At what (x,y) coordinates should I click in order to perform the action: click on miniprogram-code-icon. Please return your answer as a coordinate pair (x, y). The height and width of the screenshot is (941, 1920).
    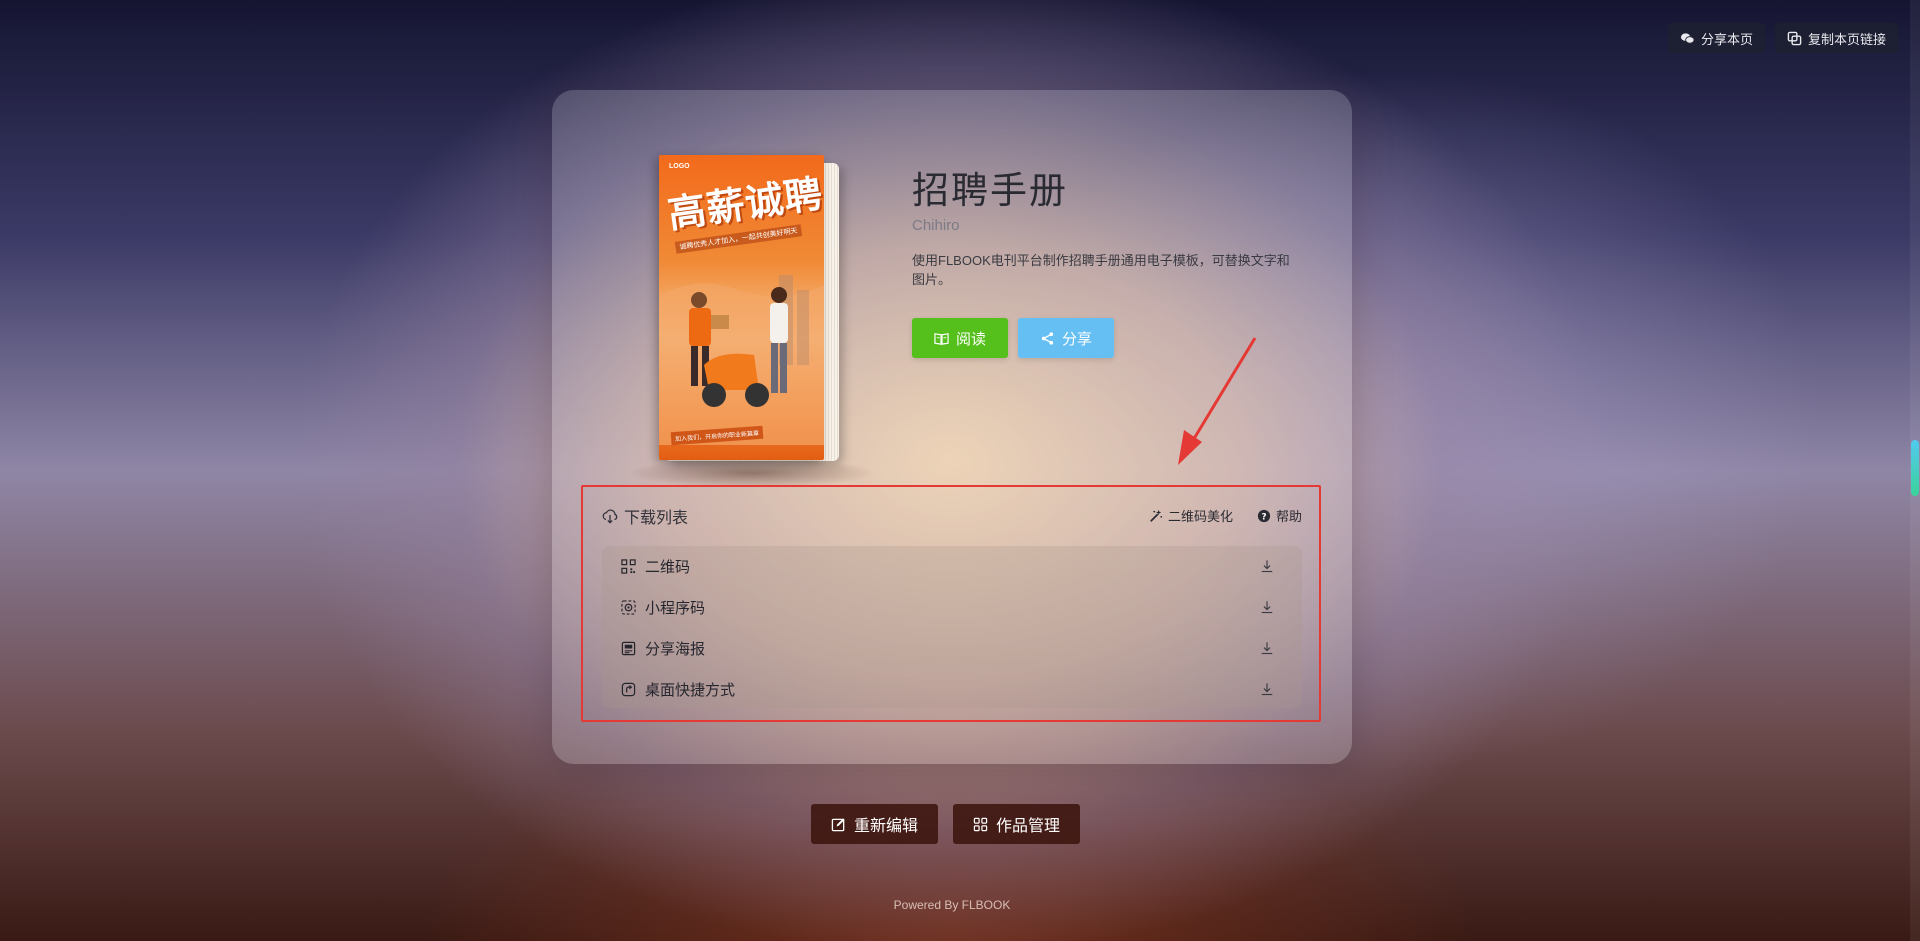
    Looking at the image, I should click on (628, 607).